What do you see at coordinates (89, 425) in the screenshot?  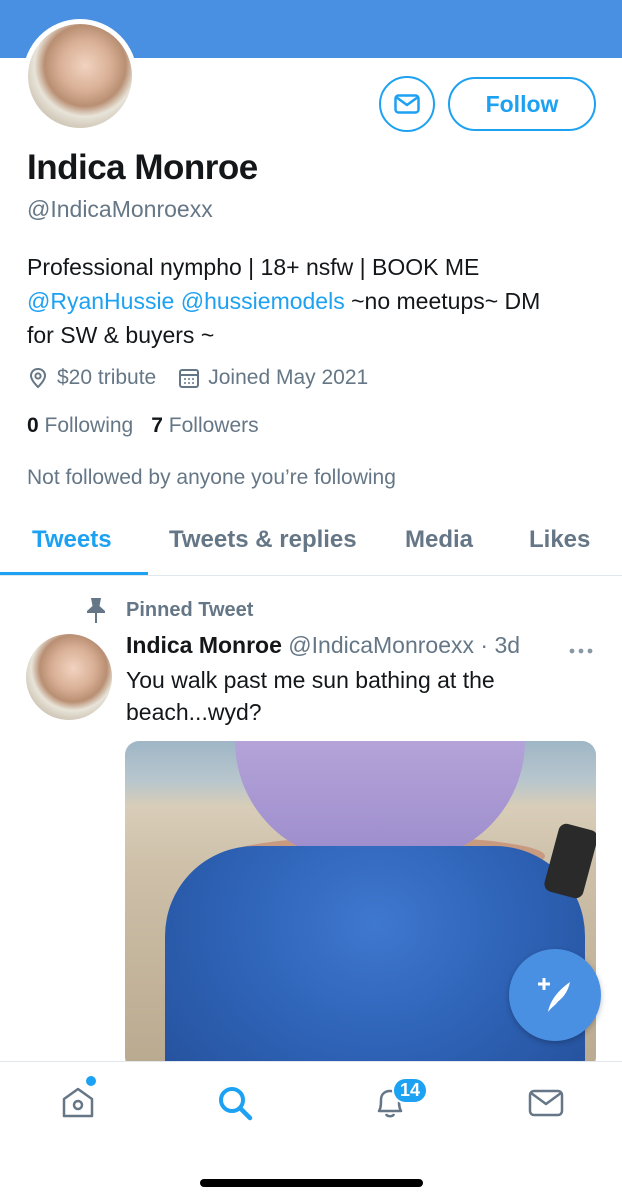 I see `following-label: Following` at bounding box center [89, 425].